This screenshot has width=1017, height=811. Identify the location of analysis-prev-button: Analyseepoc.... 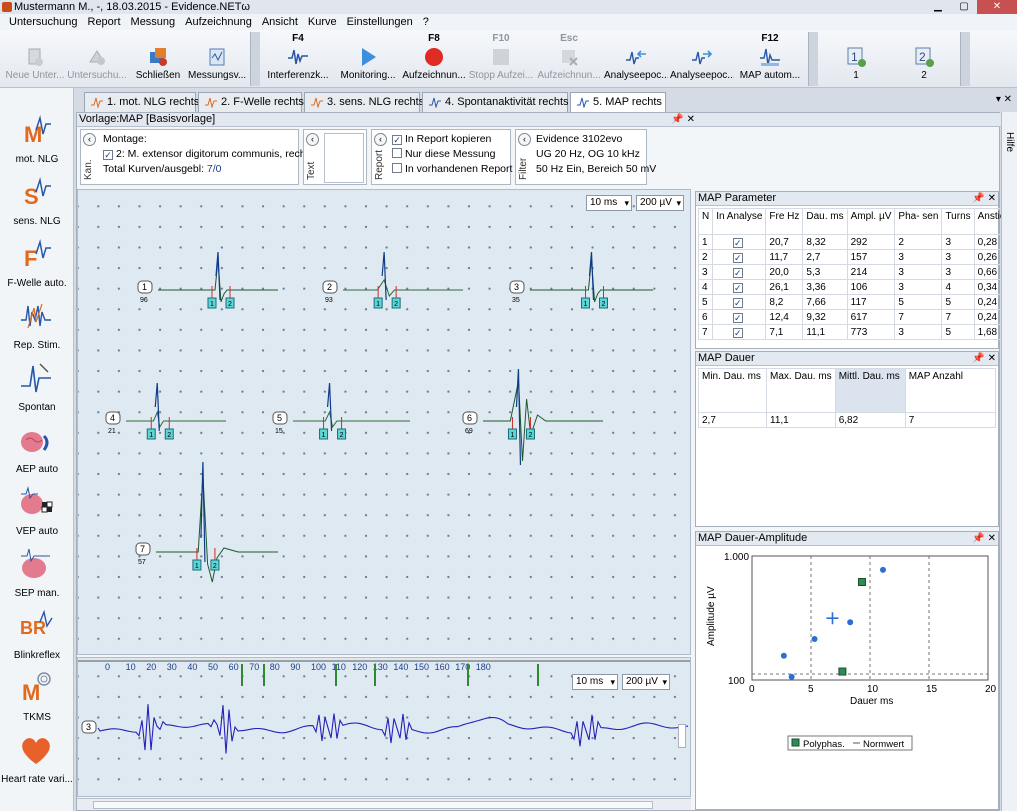
(636, 60).